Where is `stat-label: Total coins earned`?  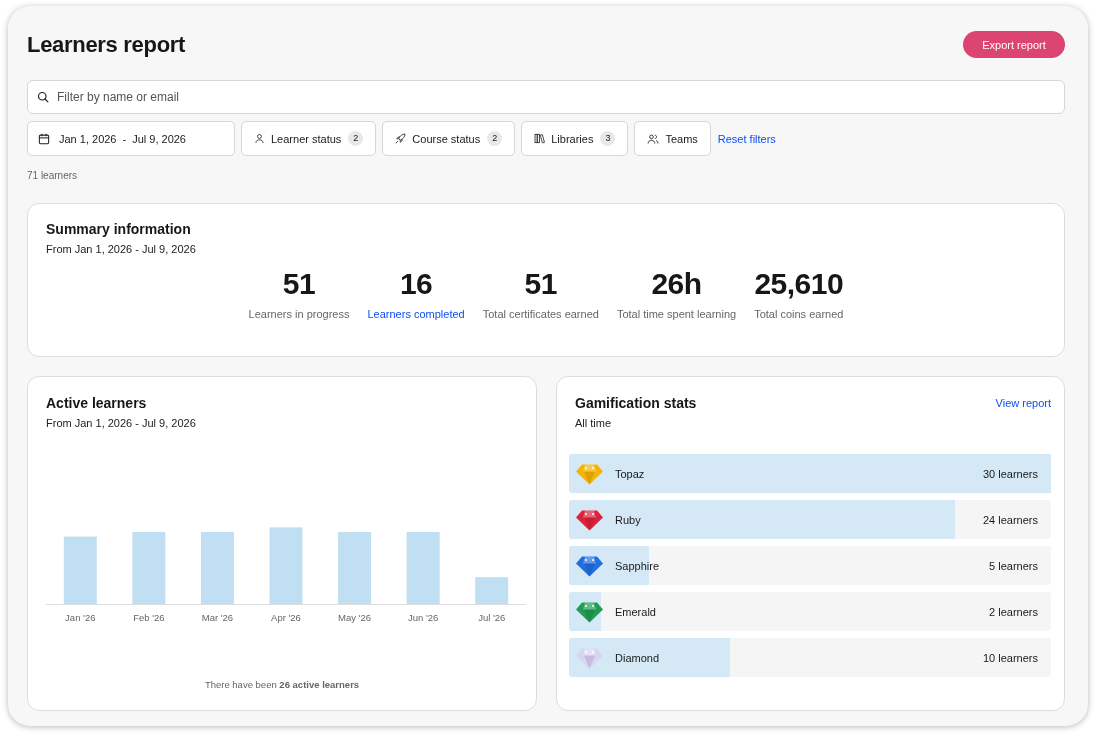 stat-label: Total coins earned is located at coordinates (799, 314).